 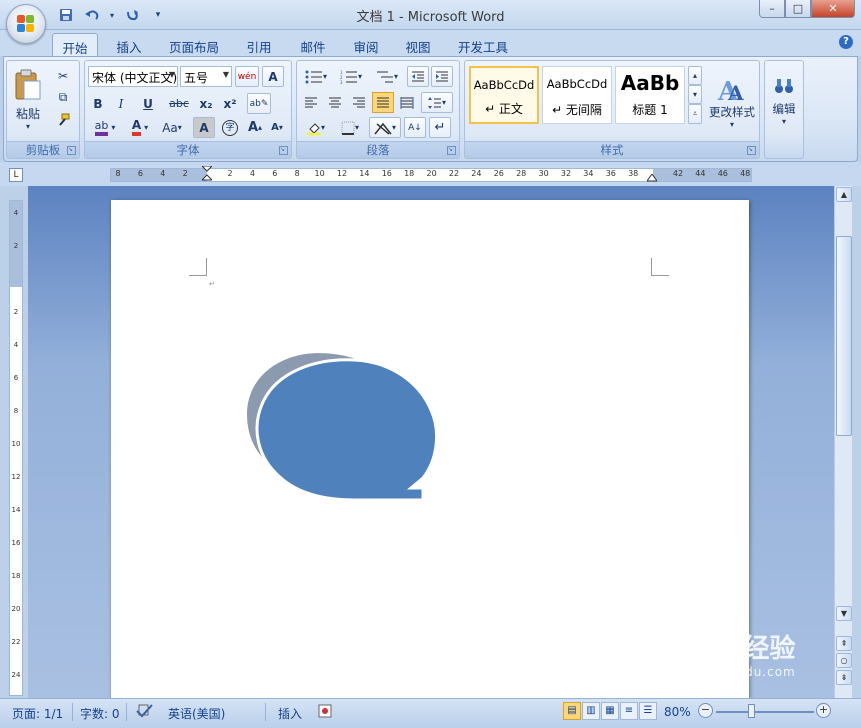 What do you see at coordinates (844, 194) in the screenshot?
I see `scroll-up-icon: ▲` at bounding box center [844, 194].